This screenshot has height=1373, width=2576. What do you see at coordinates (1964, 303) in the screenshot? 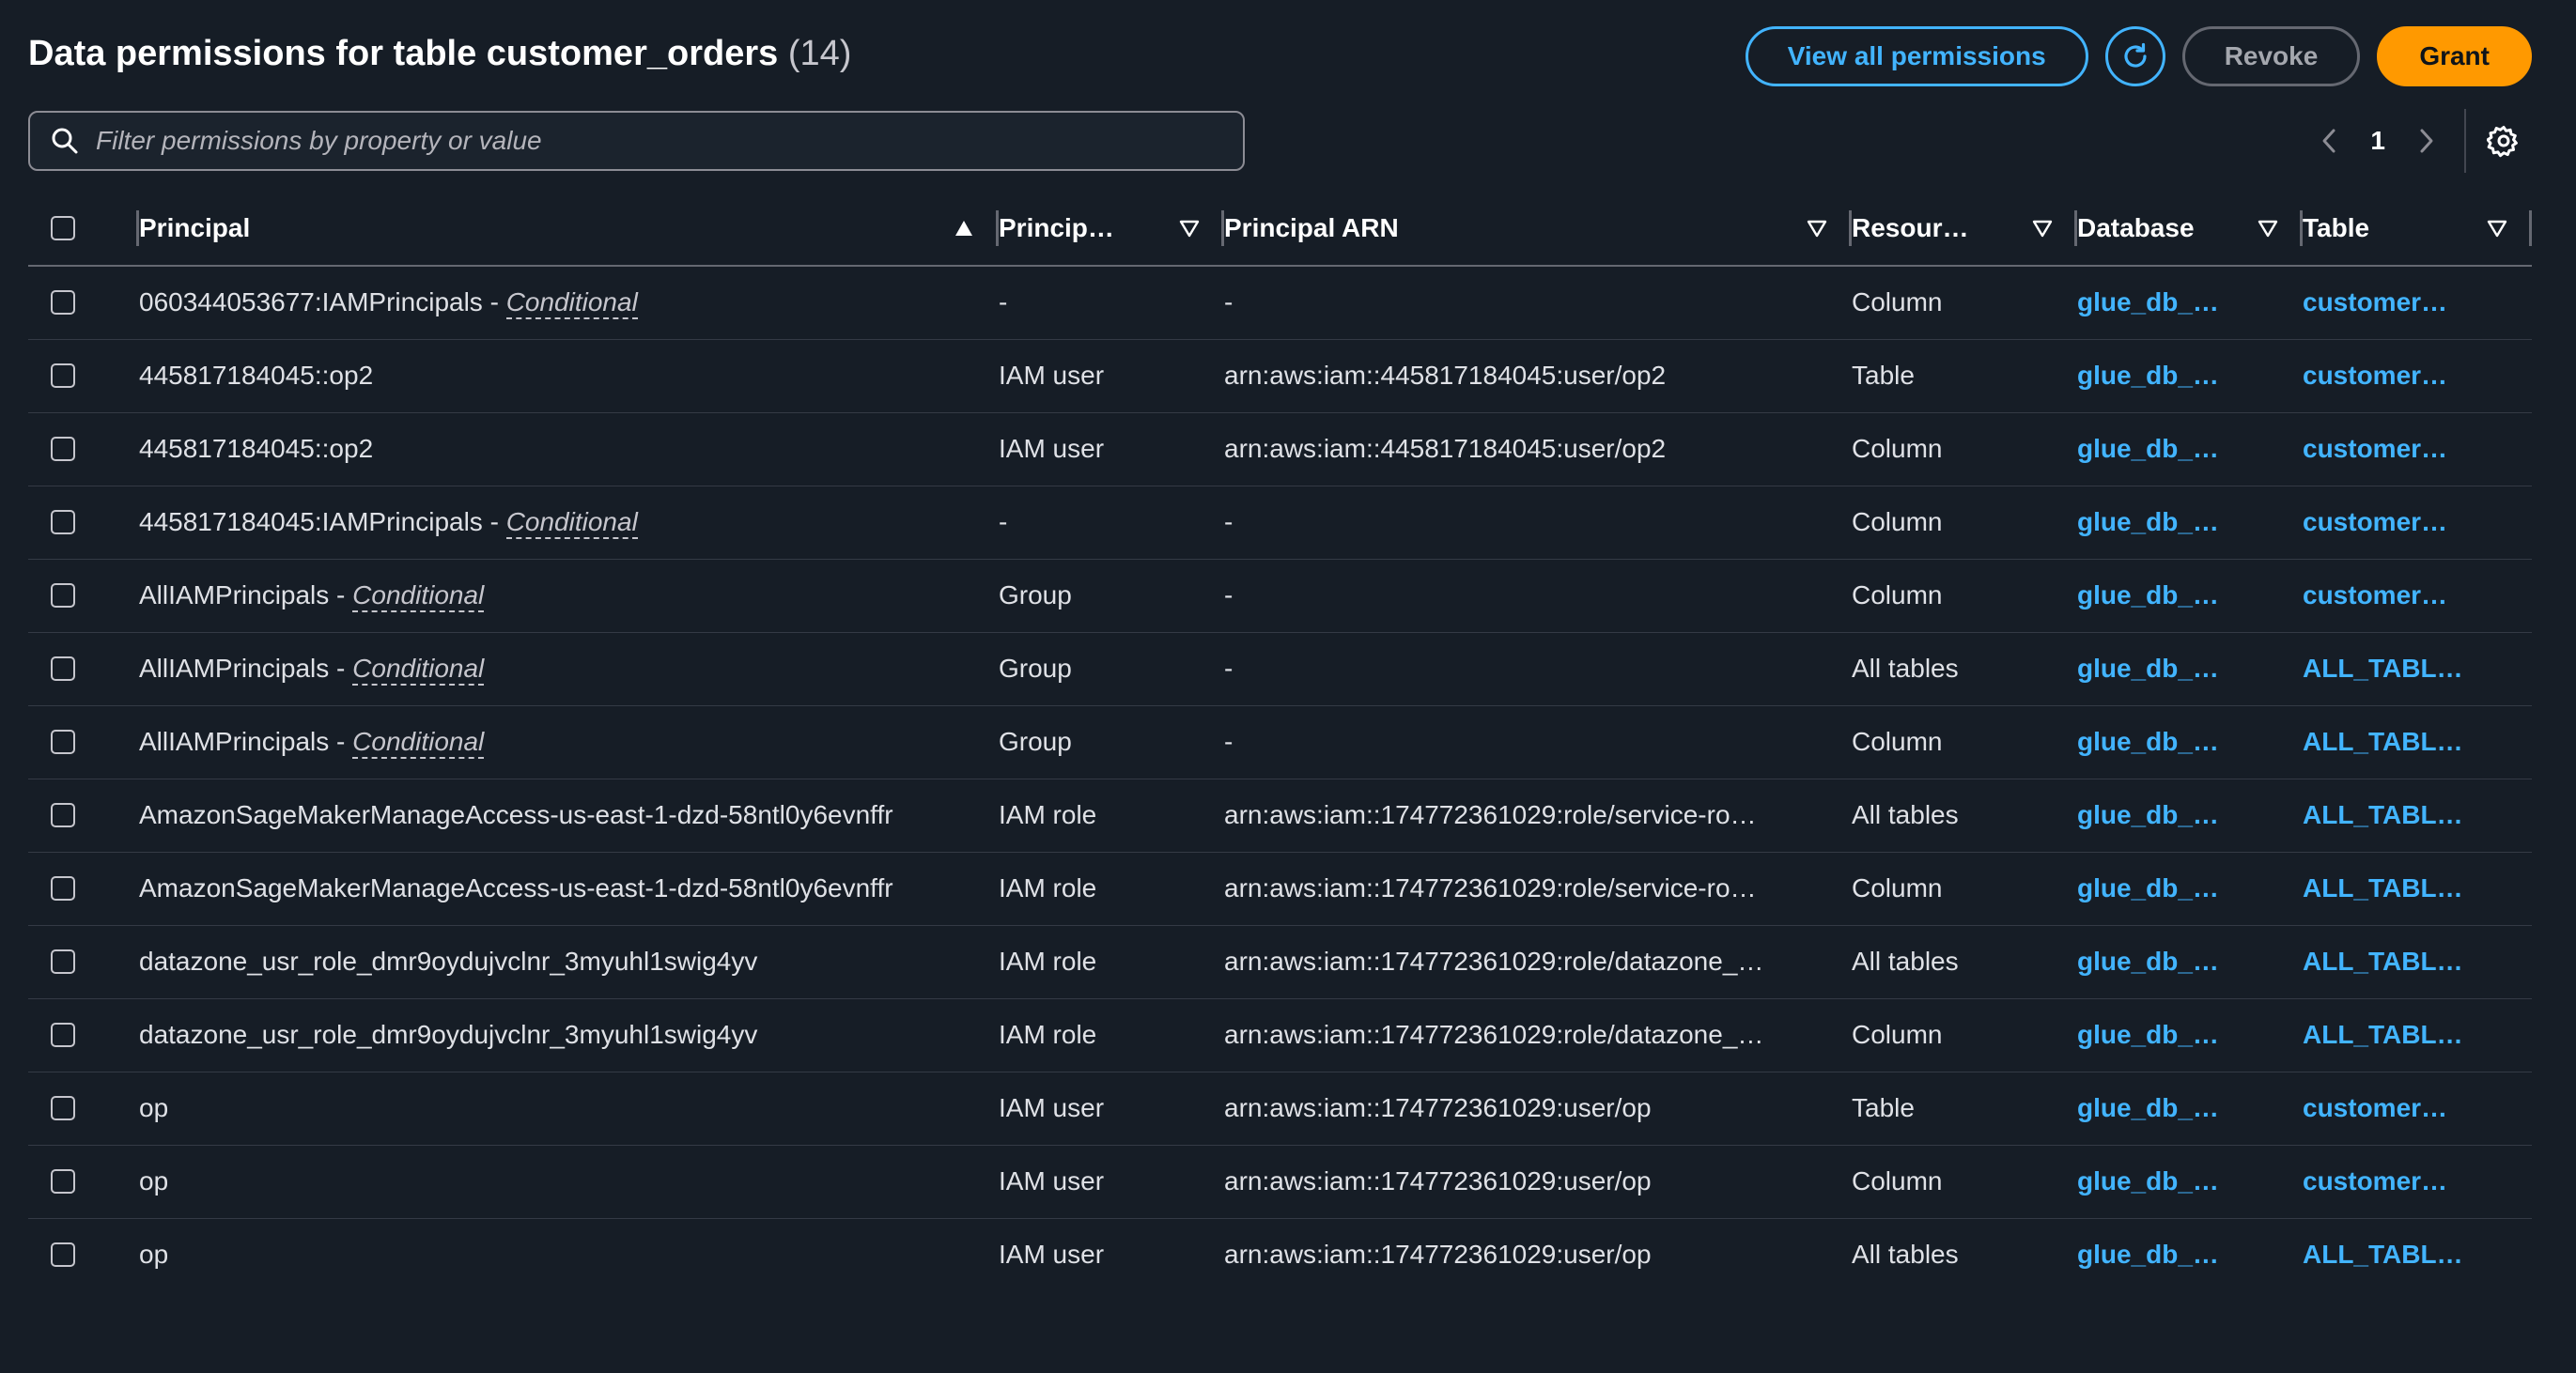
I see `resource-type-cell: Column` at bounding box center [1964, 303].